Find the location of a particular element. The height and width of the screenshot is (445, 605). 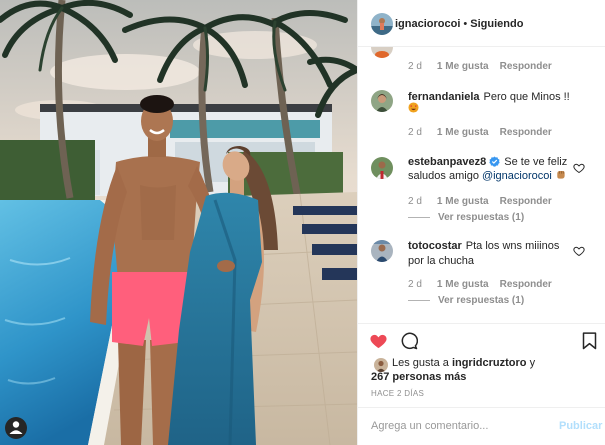

comment-text-continued: saludos amigo @ignaciorocoi is located at coordinates (487, 176).